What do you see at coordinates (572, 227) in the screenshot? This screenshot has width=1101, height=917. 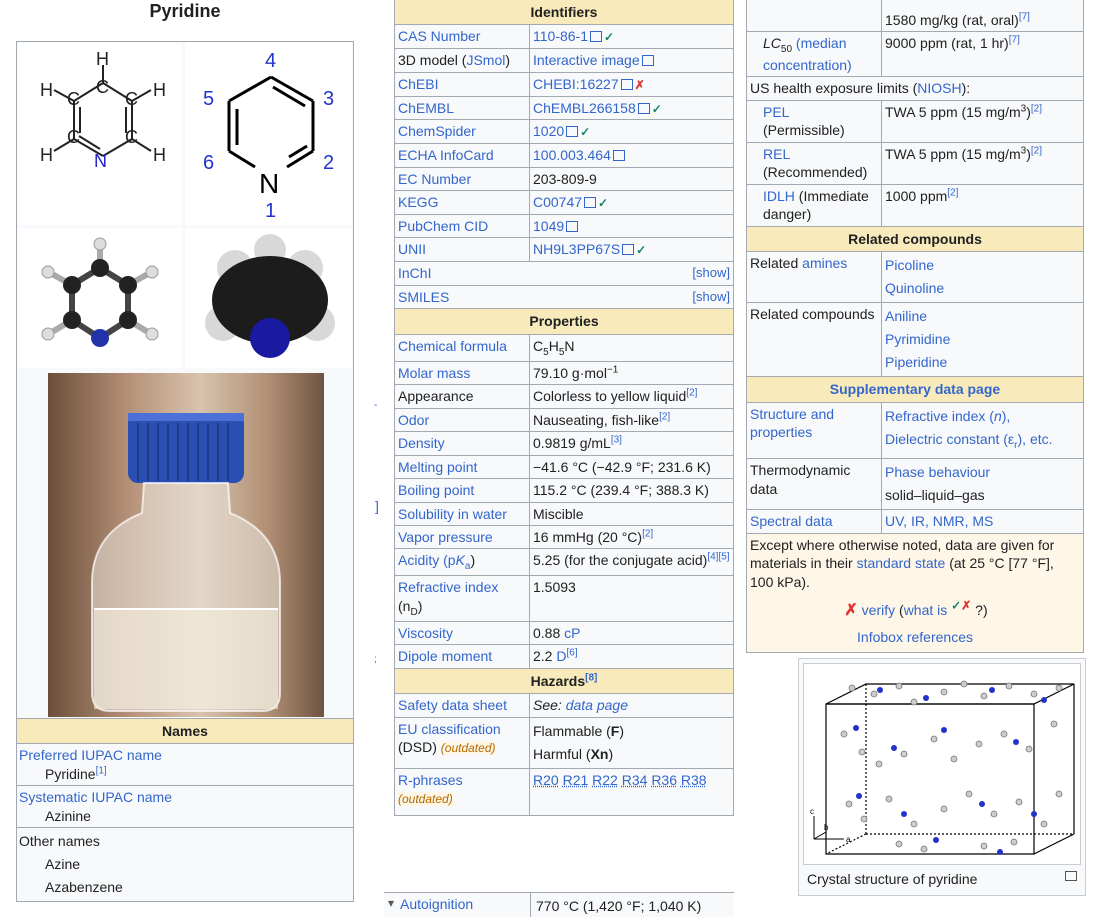 I see `external-link-icon` at bounding box center [572, 227].